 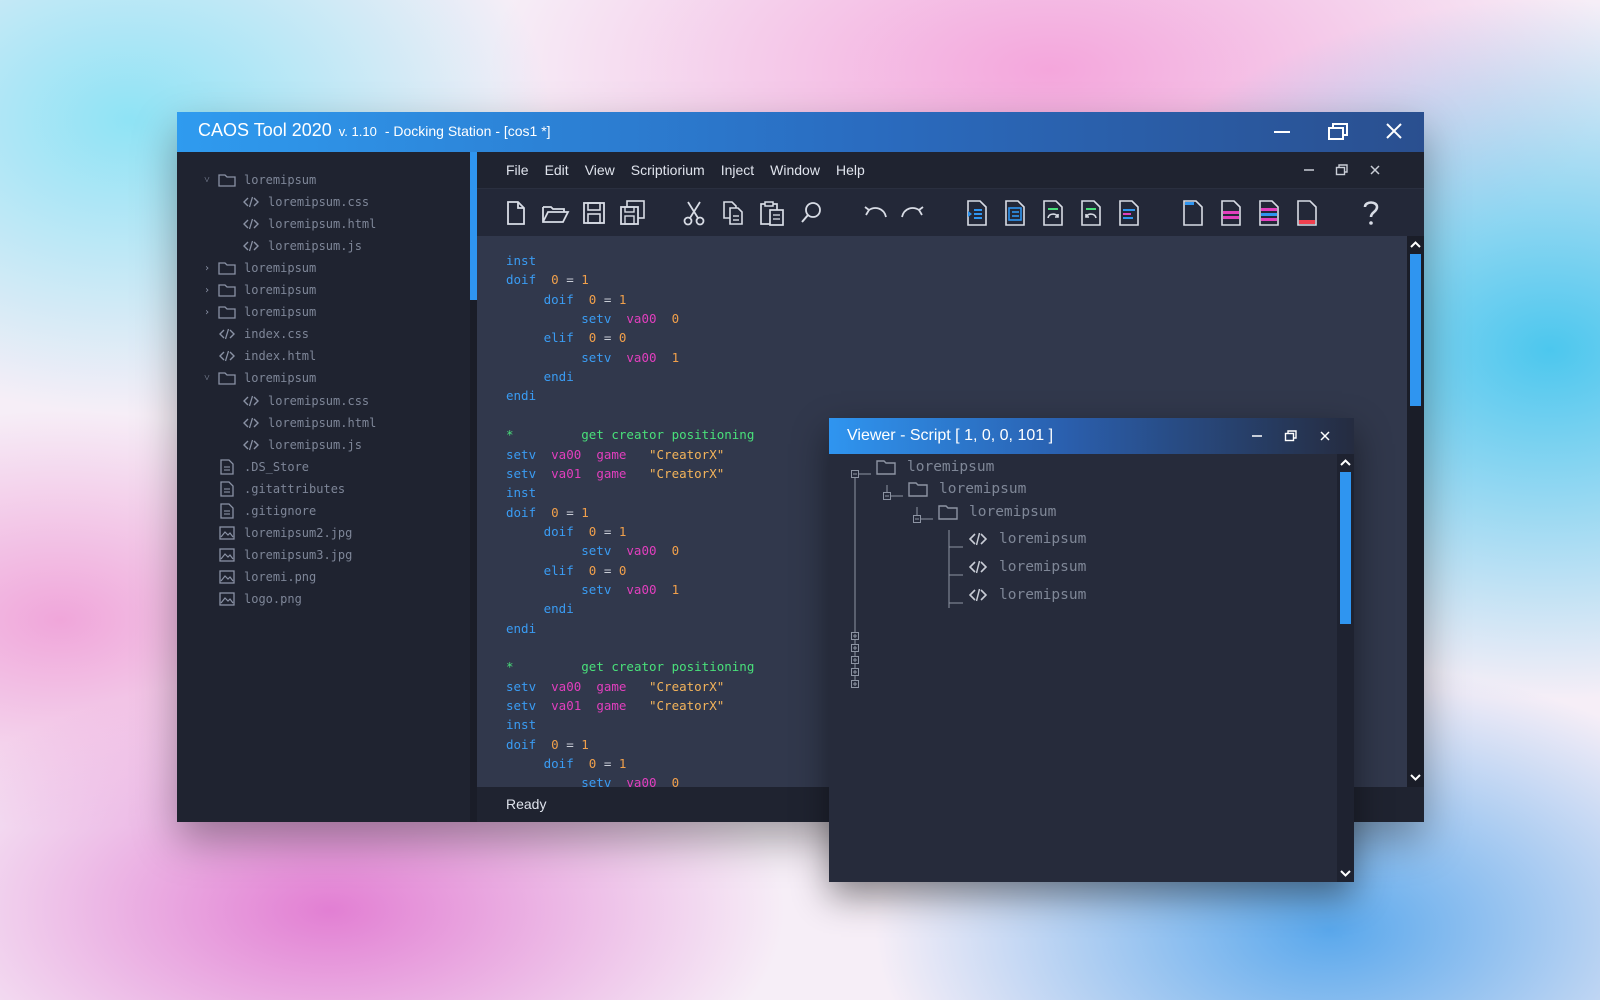 I want to click on menu-edit: Edit, so click(x=557, y=170).